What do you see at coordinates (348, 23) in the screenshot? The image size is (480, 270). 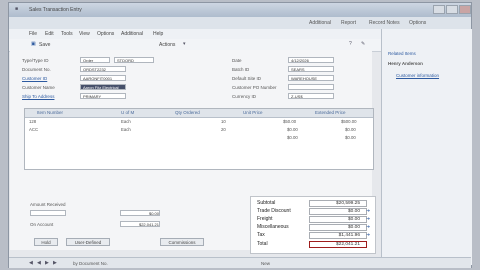 I see `ribbon-tab-report: Report` at bounding box center [348, 23].